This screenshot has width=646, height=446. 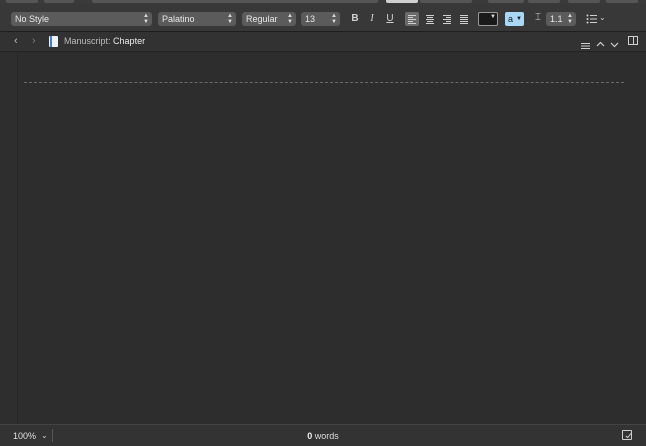 What do you see at coordinates (464, 19) in the screenshot?
I see `align-justify-icon` at bounding box center [464, 19].